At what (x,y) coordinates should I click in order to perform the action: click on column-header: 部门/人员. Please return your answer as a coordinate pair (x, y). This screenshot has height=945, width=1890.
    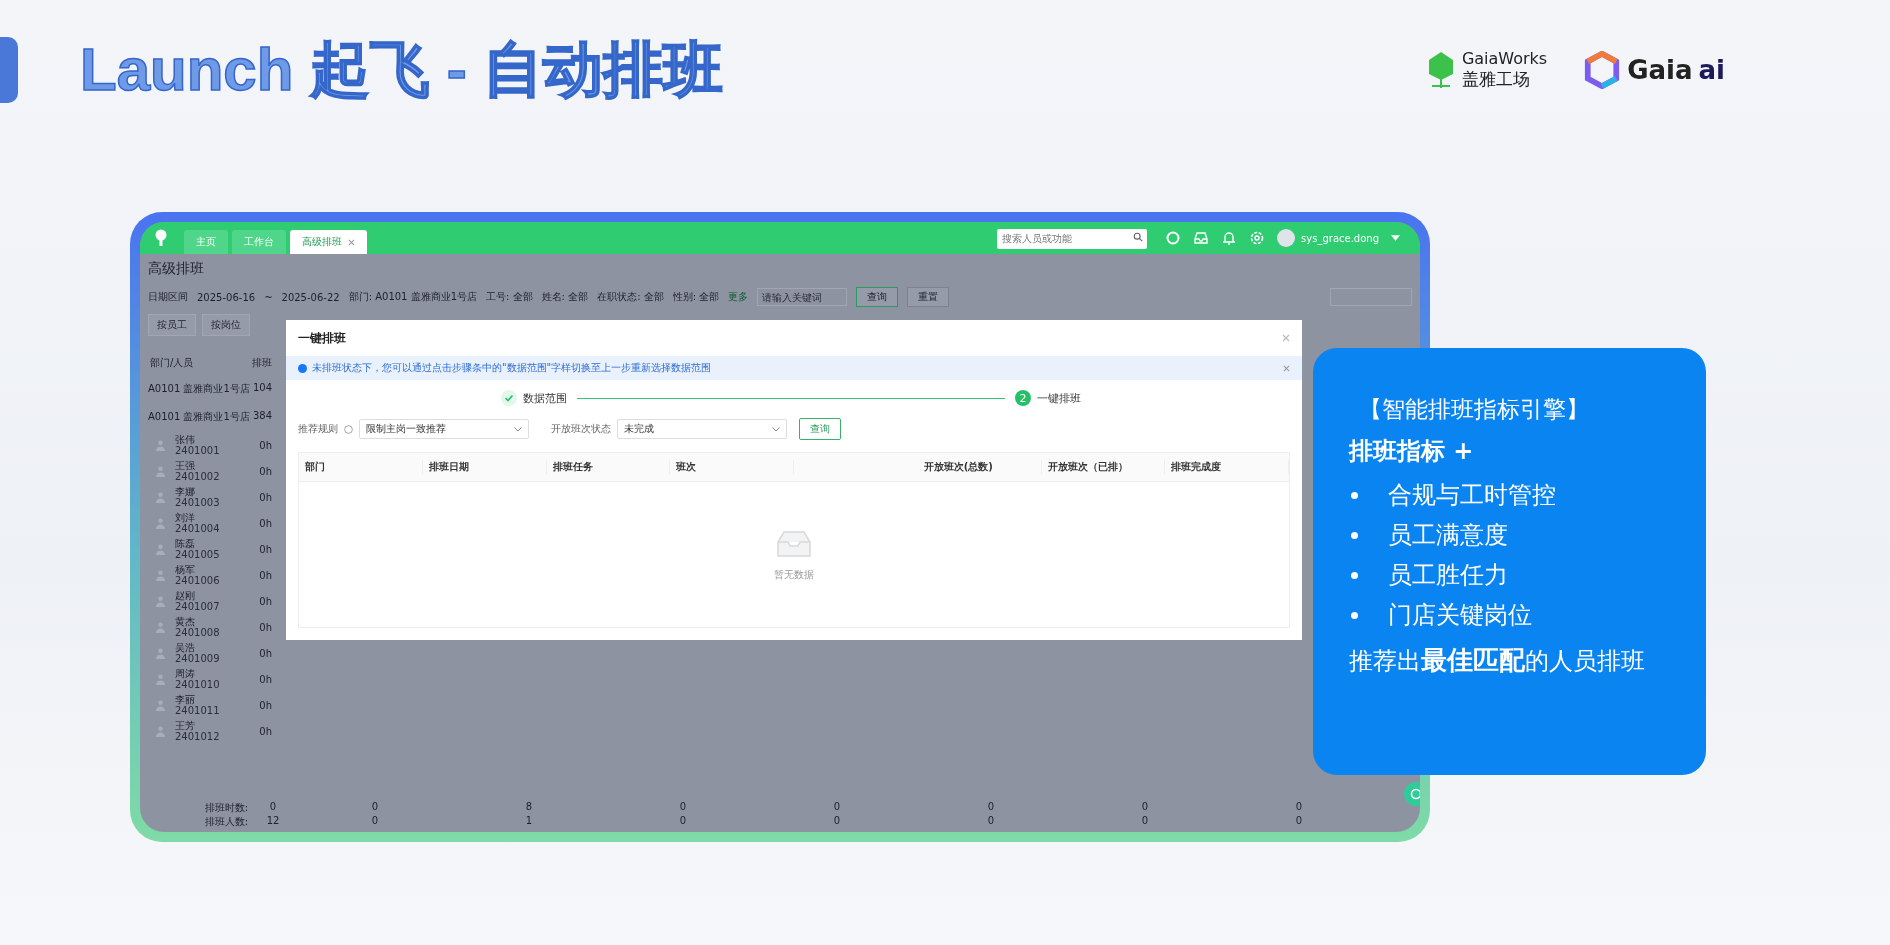
    Looking at the image, I should click on (172, 363).